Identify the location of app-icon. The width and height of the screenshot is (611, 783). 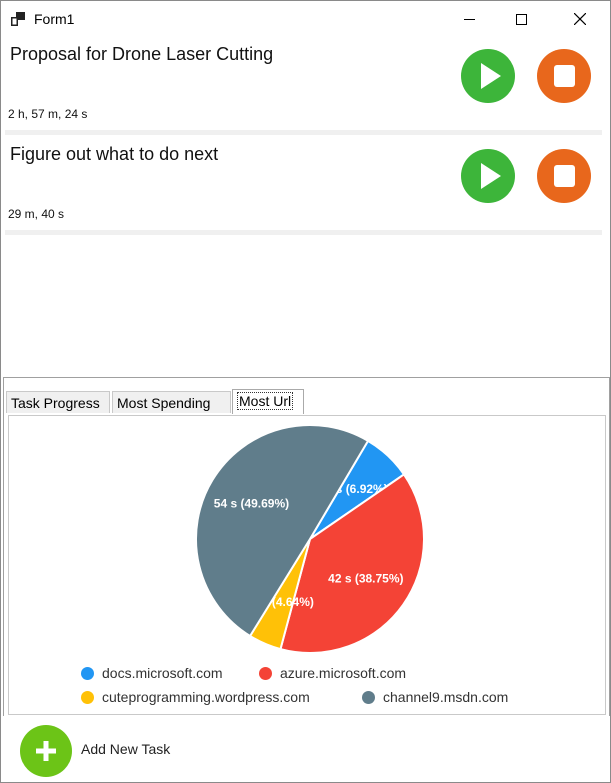
(18, 19).